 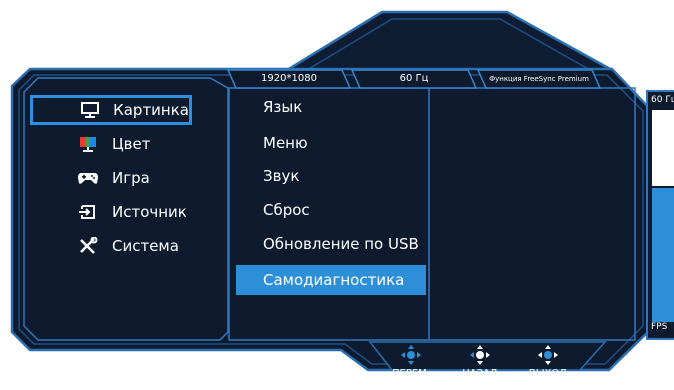 What do you see at coordinates (88, 178) in the screenshot?
I see `gamepad-icon` at bounding box center [88, 178].